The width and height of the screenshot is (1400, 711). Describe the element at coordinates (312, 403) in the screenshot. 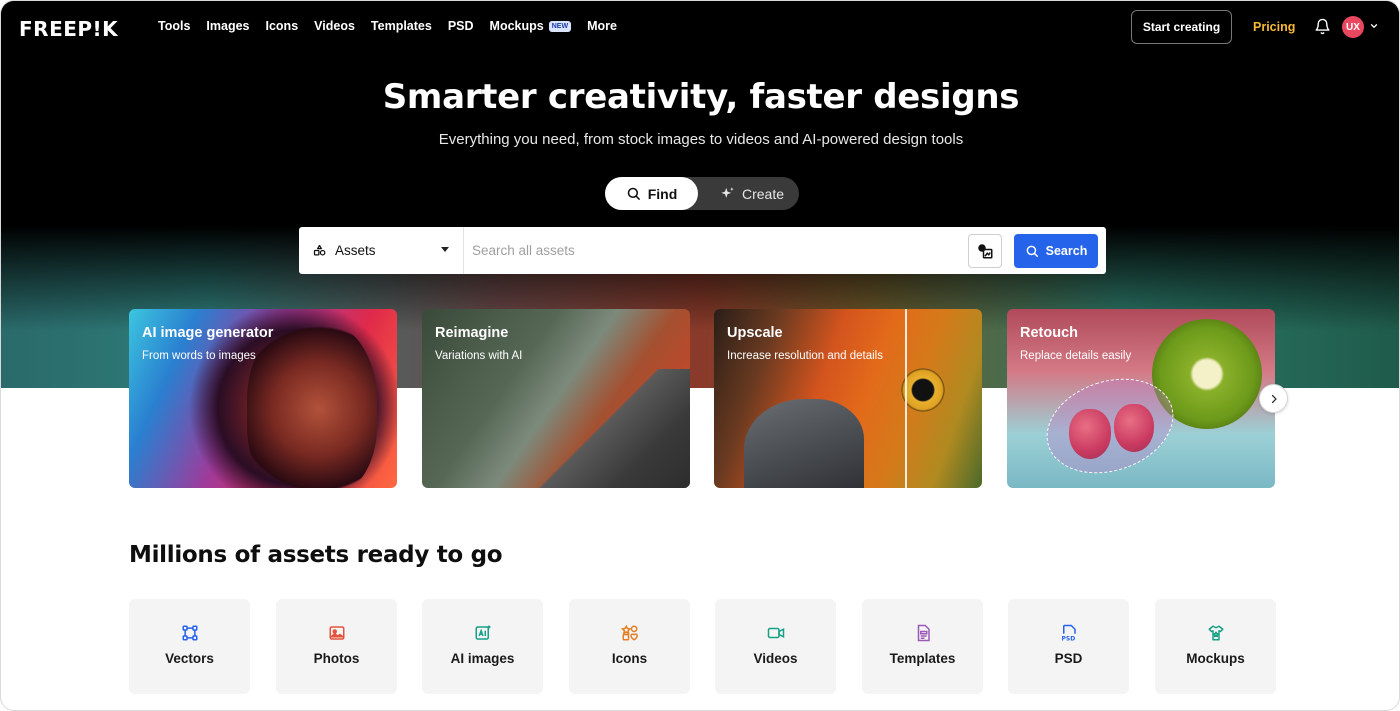

I see `portrait-image` at that location.